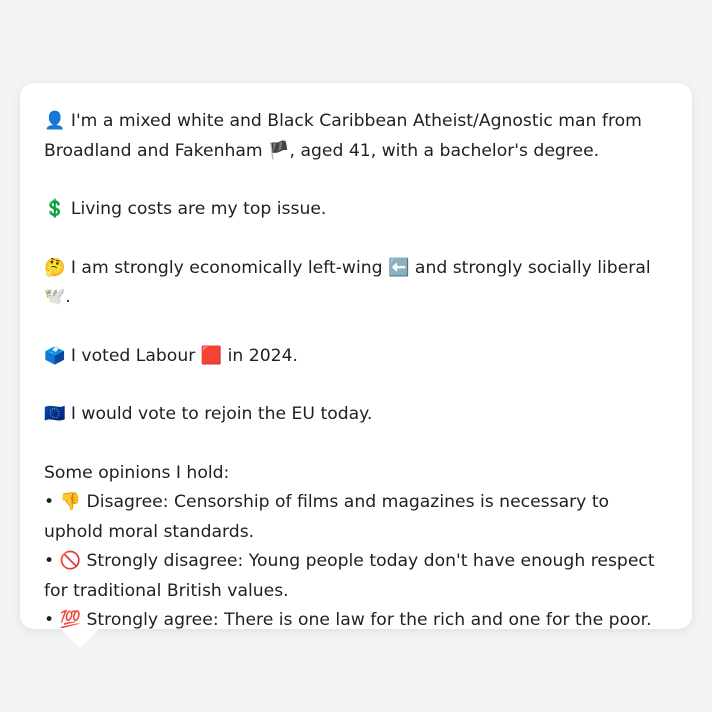  I want to click on hundred-points-icon: 💯, so click(70, 620).